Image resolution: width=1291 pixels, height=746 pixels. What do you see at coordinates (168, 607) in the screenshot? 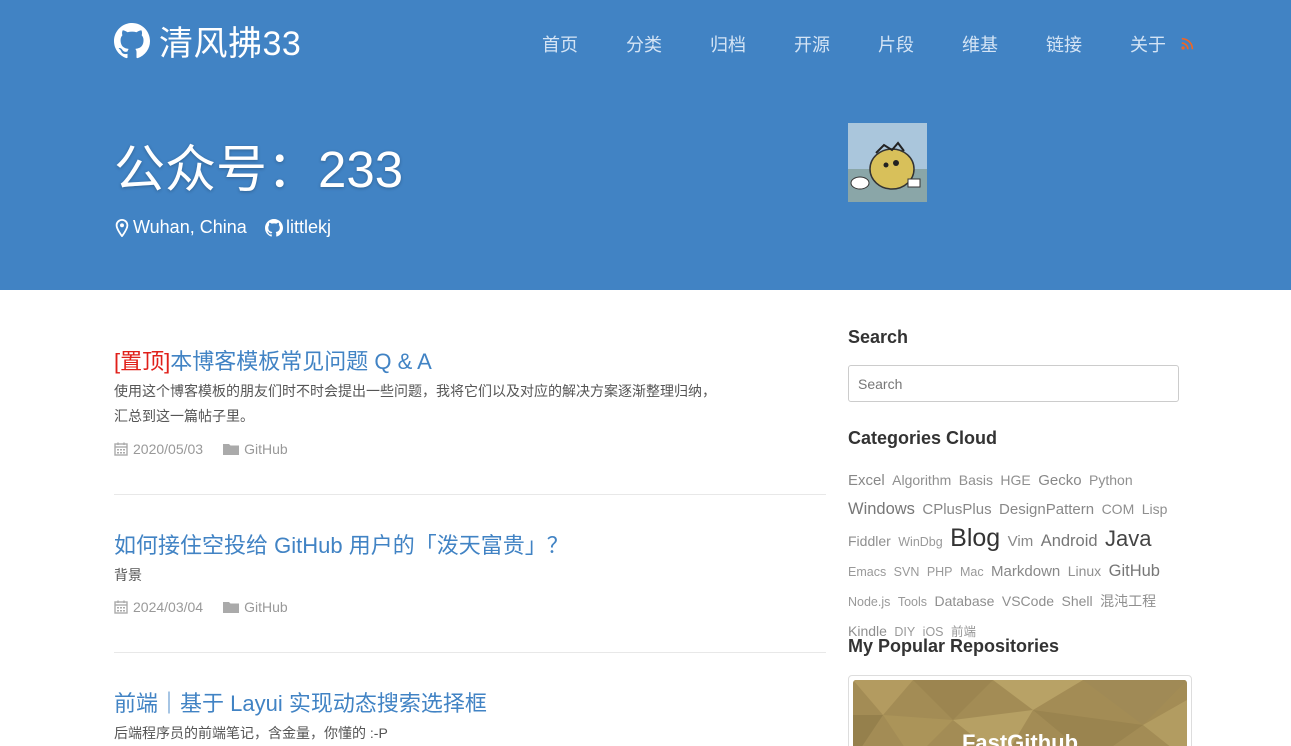
I see `post-date: 2024/03/04` at bounding box center [168, 607].